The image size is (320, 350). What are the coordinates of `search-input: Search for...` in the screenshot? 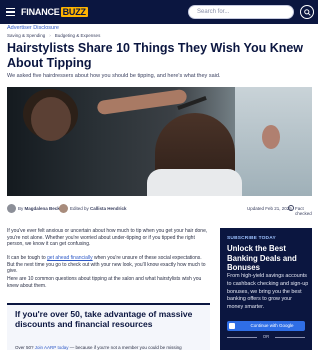 It's located at (241, 12).